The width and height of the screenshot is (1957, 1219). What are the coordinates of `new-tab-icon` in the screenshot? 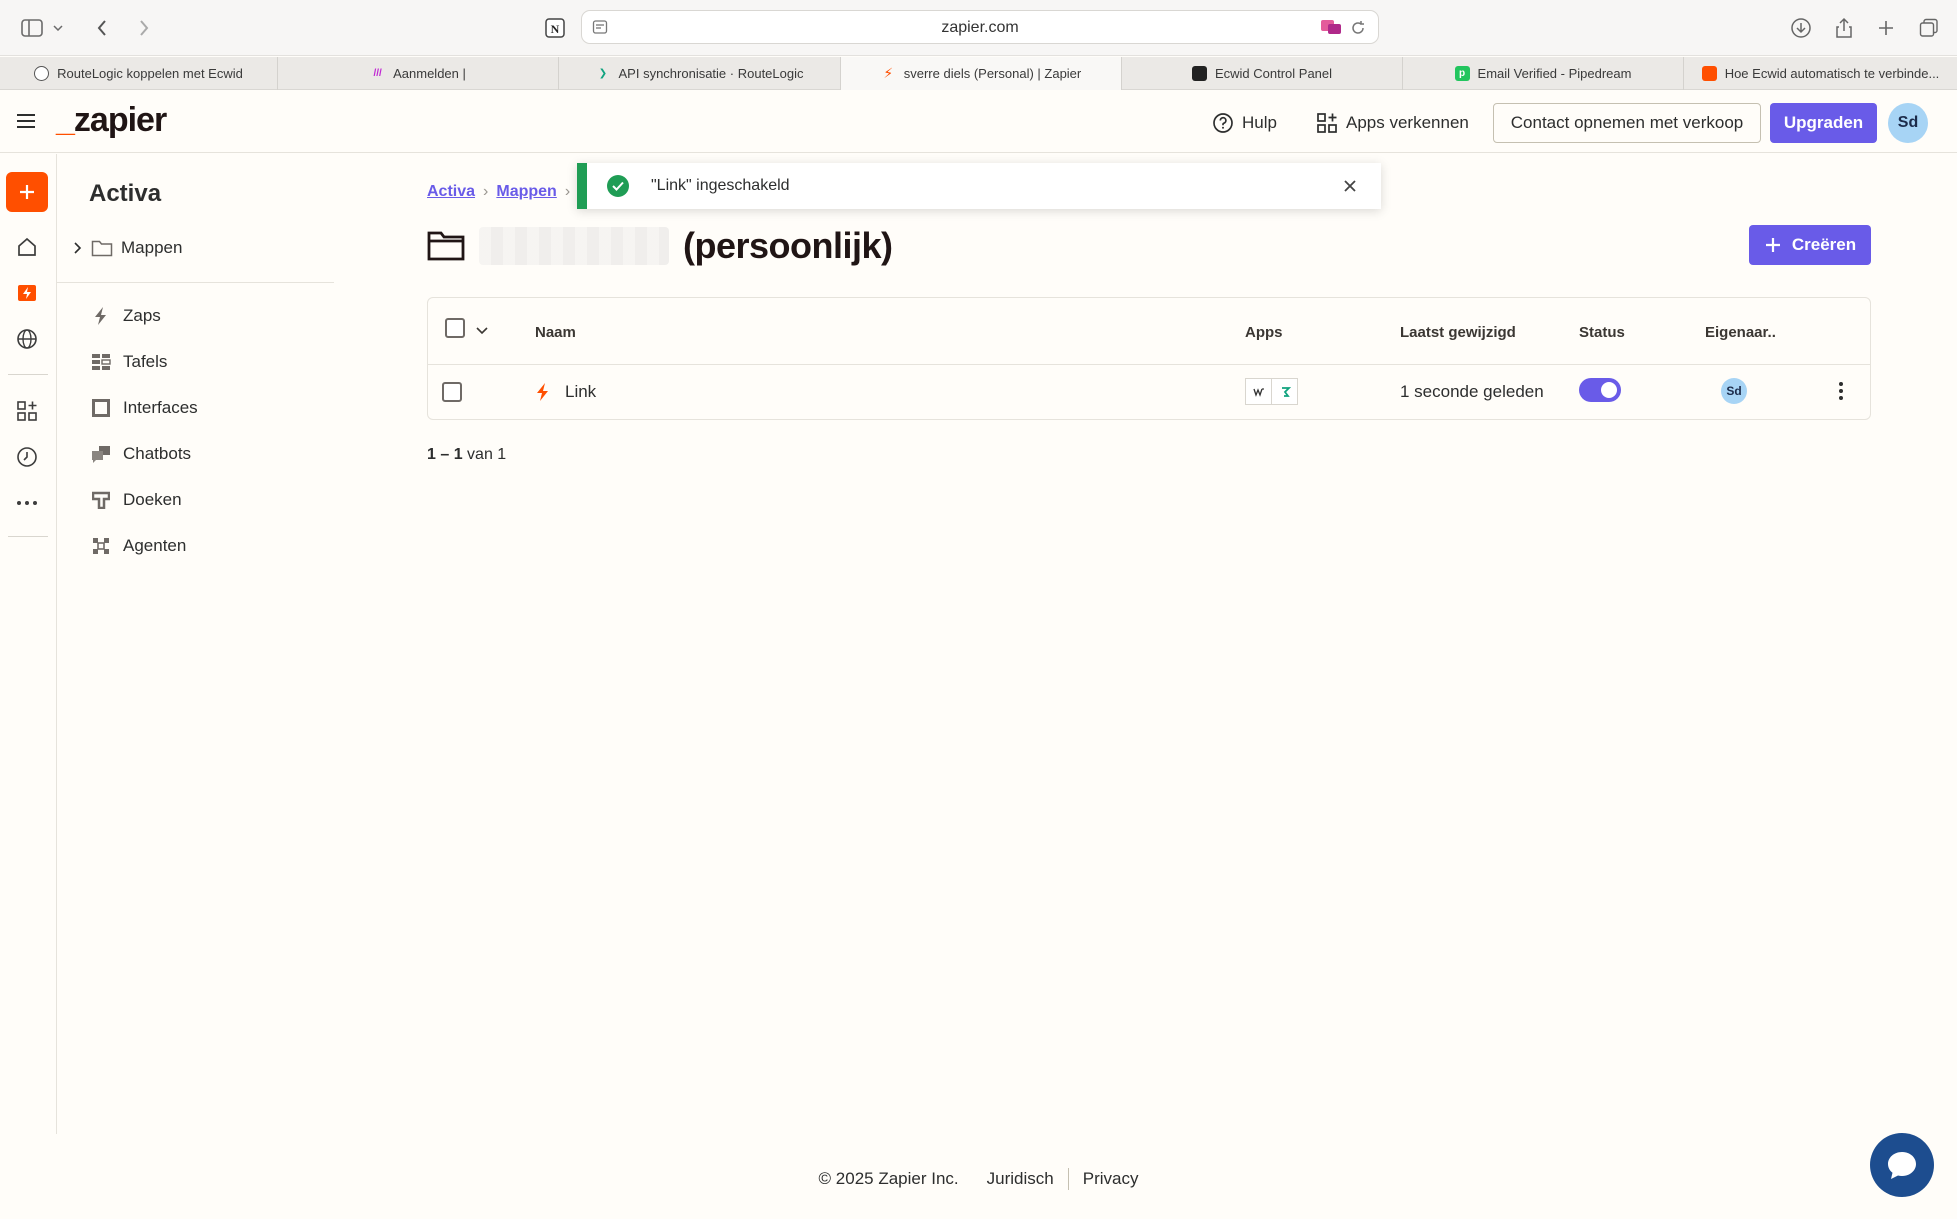 It's located at (1886, 28).